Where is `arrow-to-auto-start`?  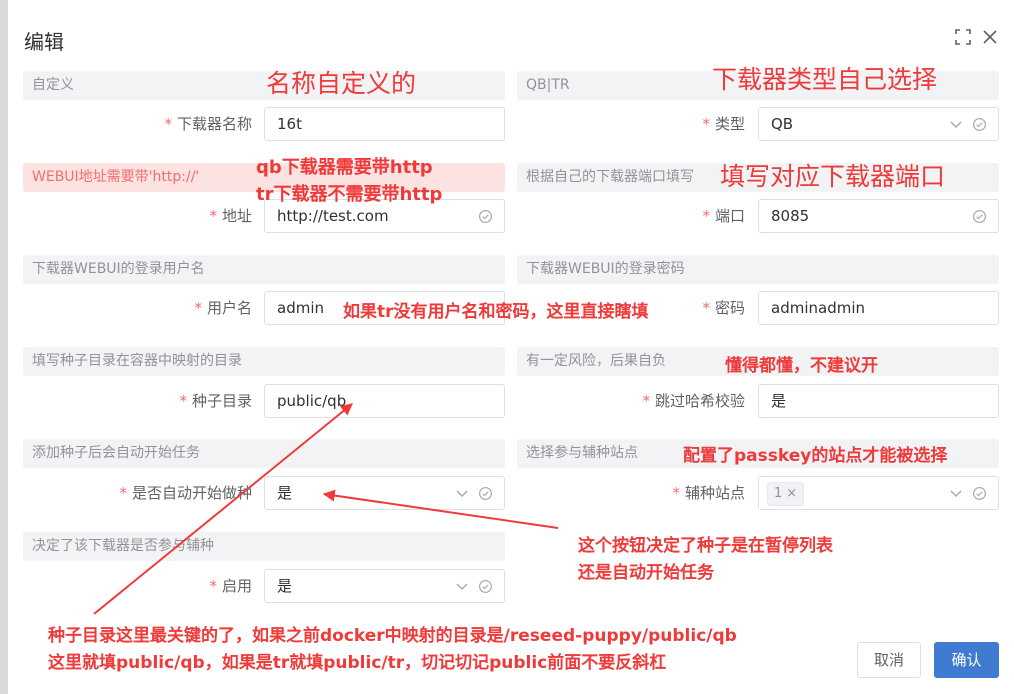
arrow-to-auto-start is located at coordinates (440, 509).